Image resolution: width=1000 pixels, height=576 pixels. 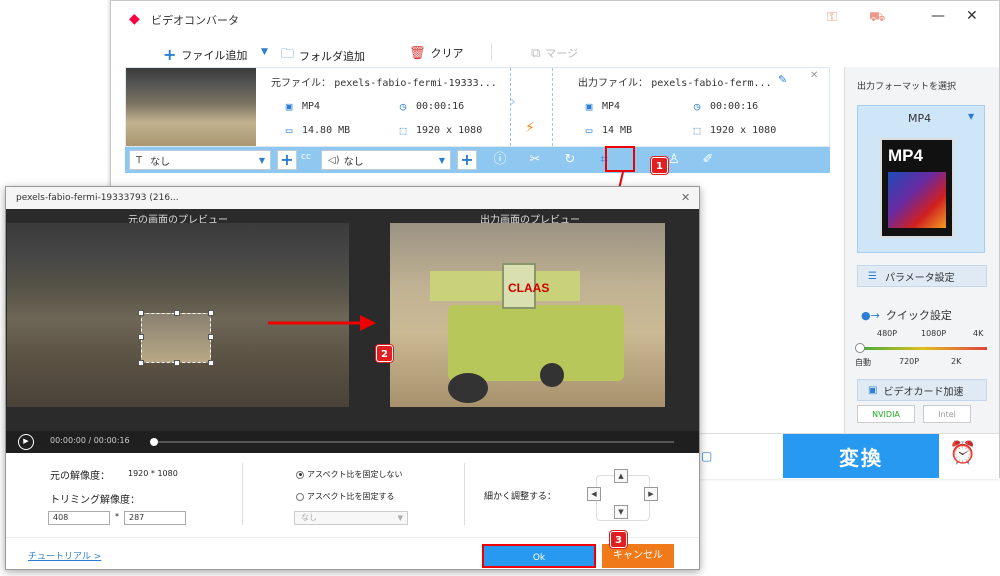 What do you see at coordinates (529, 288) in the screenshot?
I see `harvester-brand-text: CLAAS` at bounding box center [529, 288].